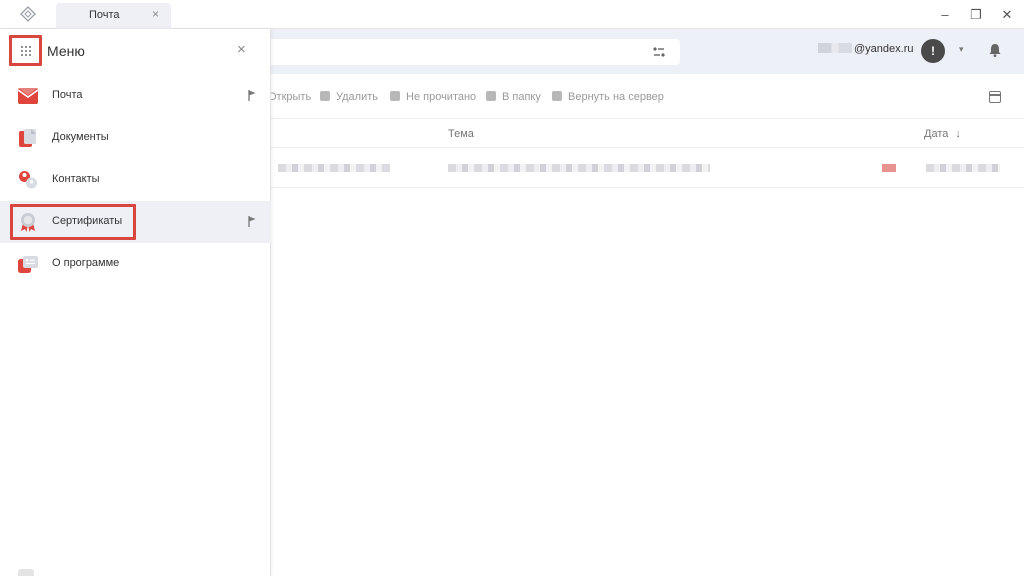 The width and height of the screenshot is (1024, 576). Describe the element at coordinates (135, 96) in the screenshot. I see `menu-item-mail: Почта` at that location.